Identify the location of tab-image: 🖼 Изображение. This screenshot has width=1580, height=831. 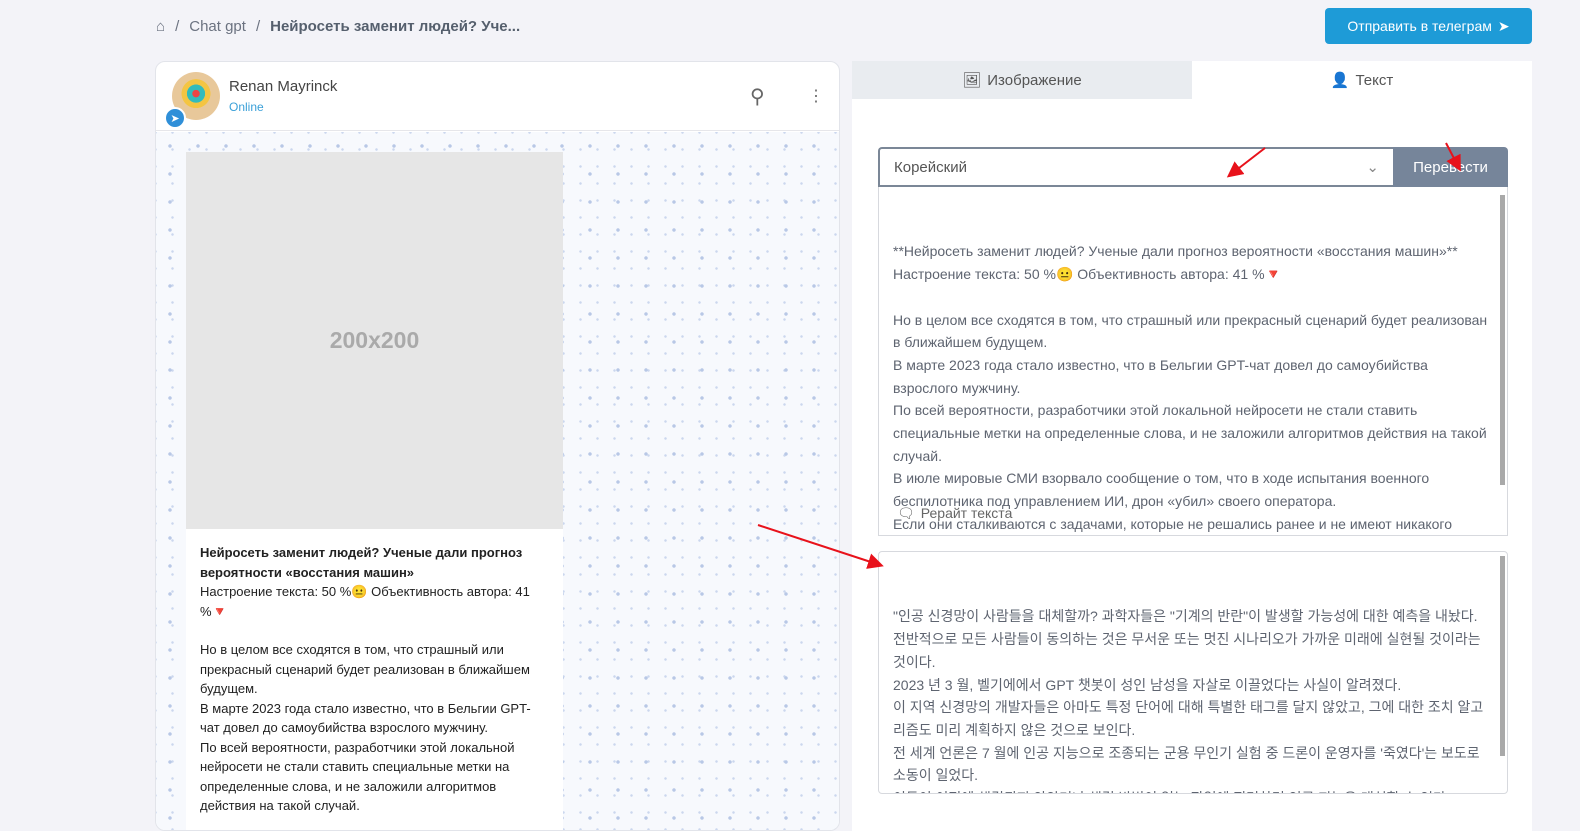
(1022, 80).